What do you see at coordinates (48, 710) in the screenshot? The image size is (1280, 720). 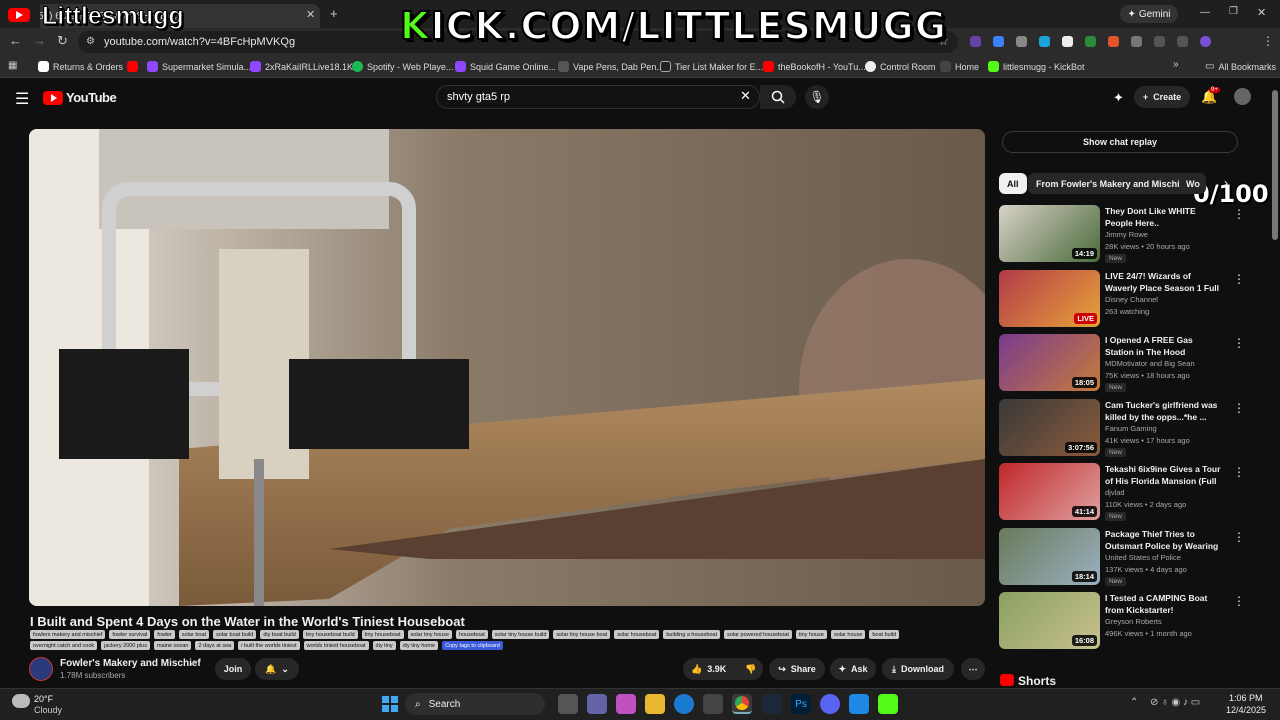 I see `weather-condition: Cloudy` at bounding box center [48, 710].